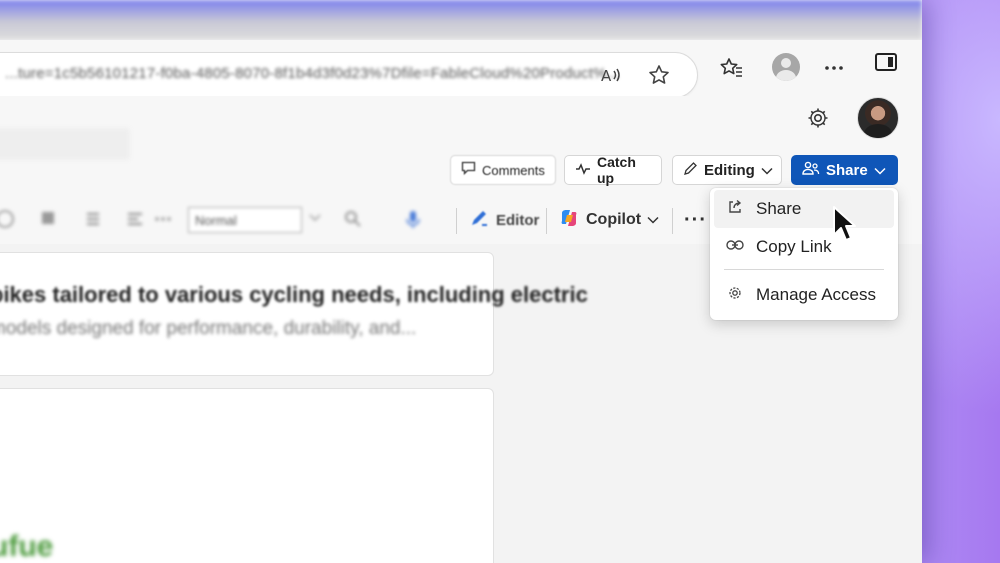 The height and width of the screenshot is (563, 1000). Describe the element at coordinates (93, 221) in the screenshot. I see `list-icon` at that location.